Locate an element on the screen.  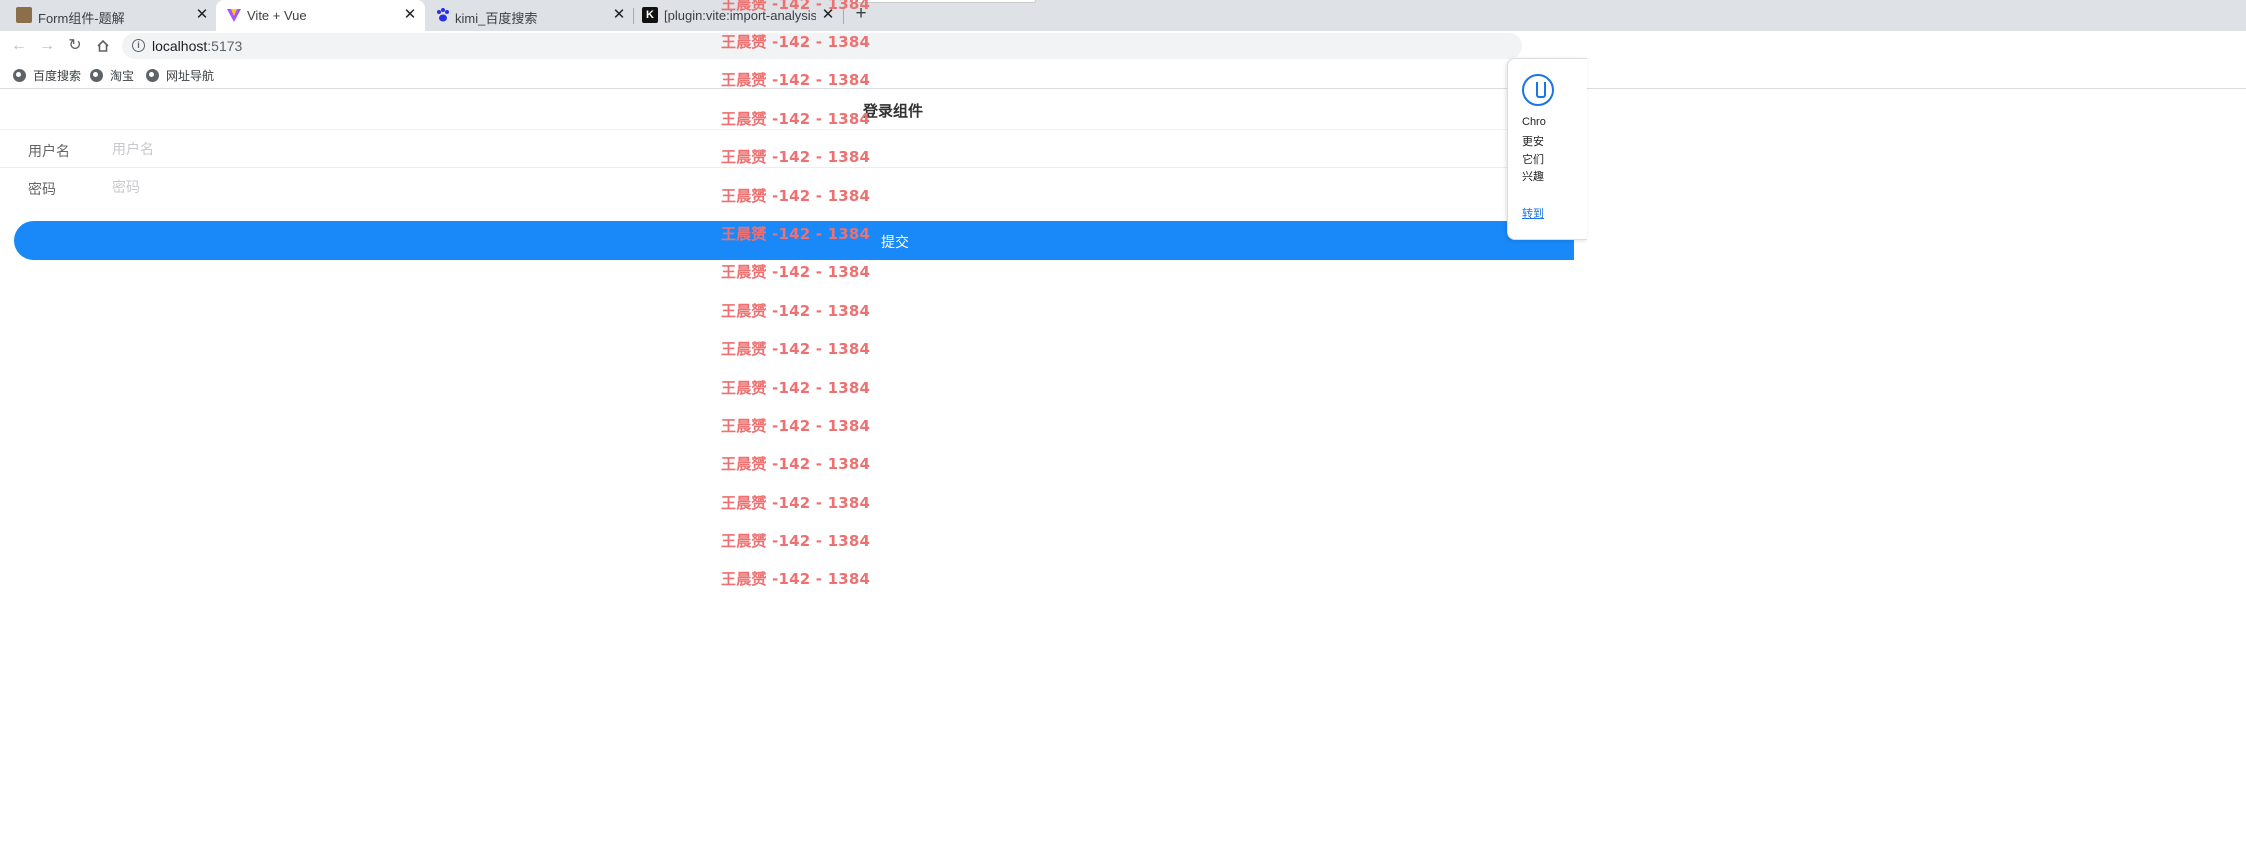
submit-button: 提交 is located at coordinates (794, 240).